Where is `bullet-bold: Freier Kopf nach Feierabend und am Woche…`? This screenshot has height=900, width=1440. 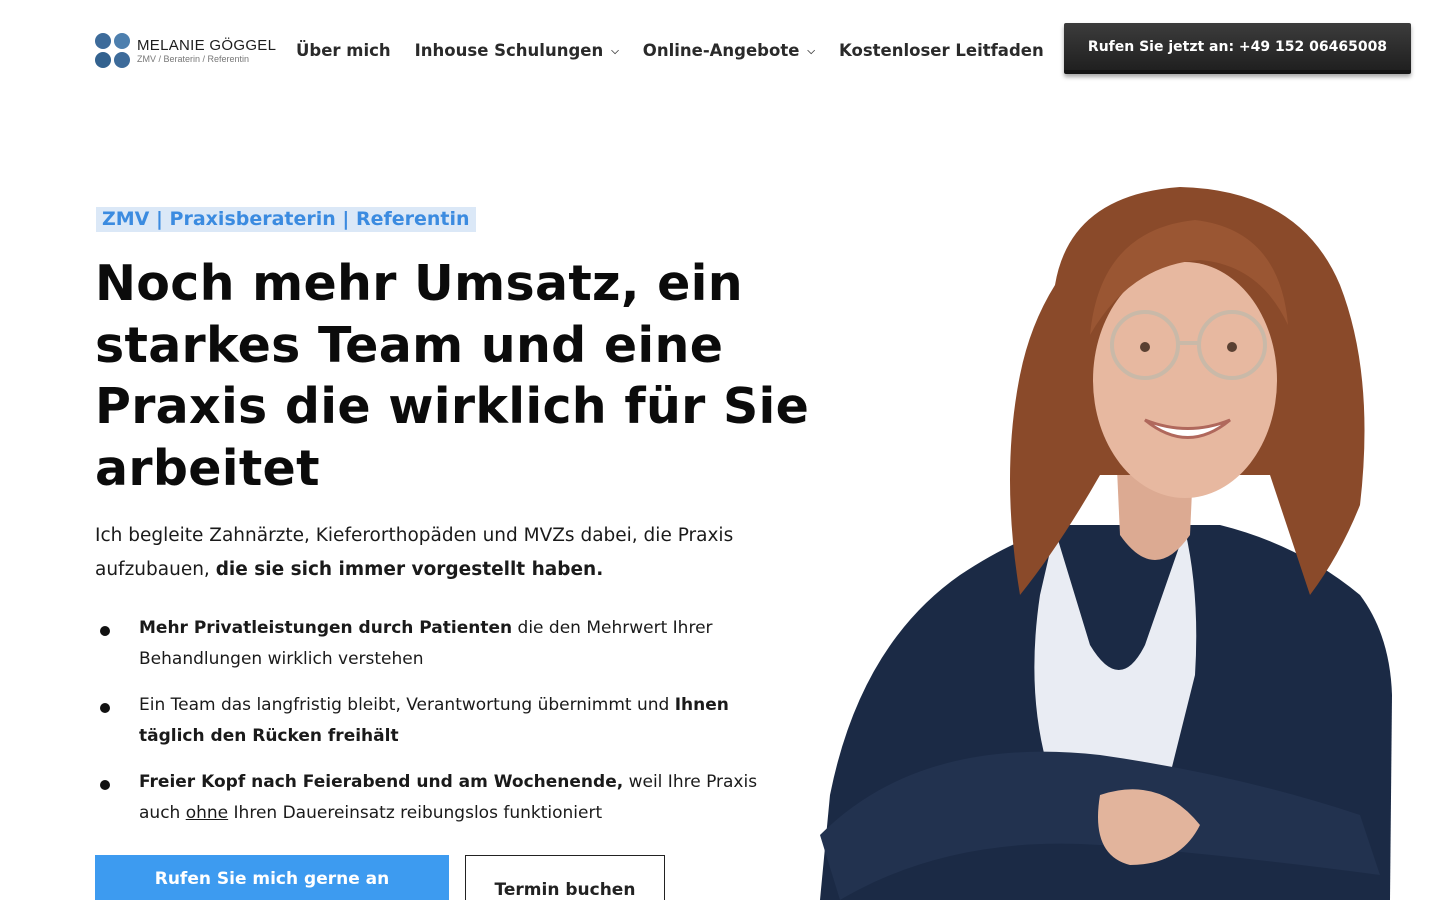
bullet-bold: Freier Kopf nach Feierabend und am Woche… is located at coordinates (381, 782).